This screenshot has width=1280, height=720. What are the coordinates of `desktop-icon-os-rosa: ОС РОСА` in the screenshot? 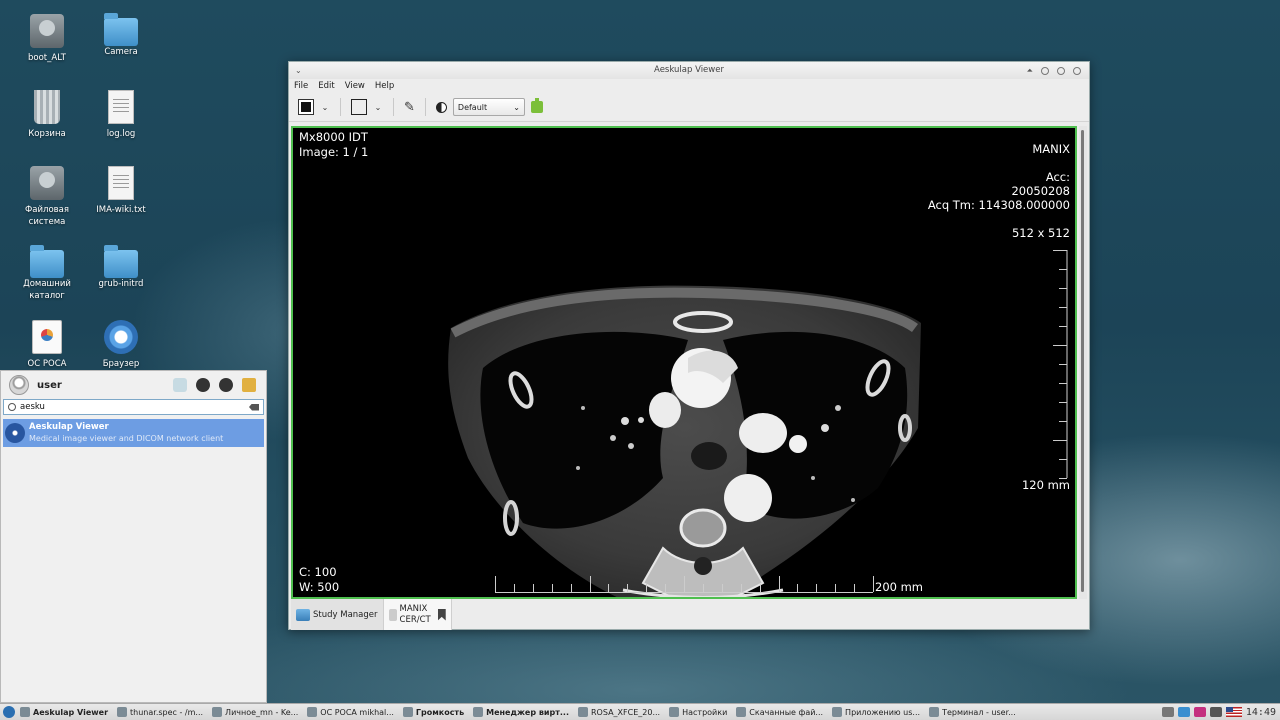 It's located at (47, 345).